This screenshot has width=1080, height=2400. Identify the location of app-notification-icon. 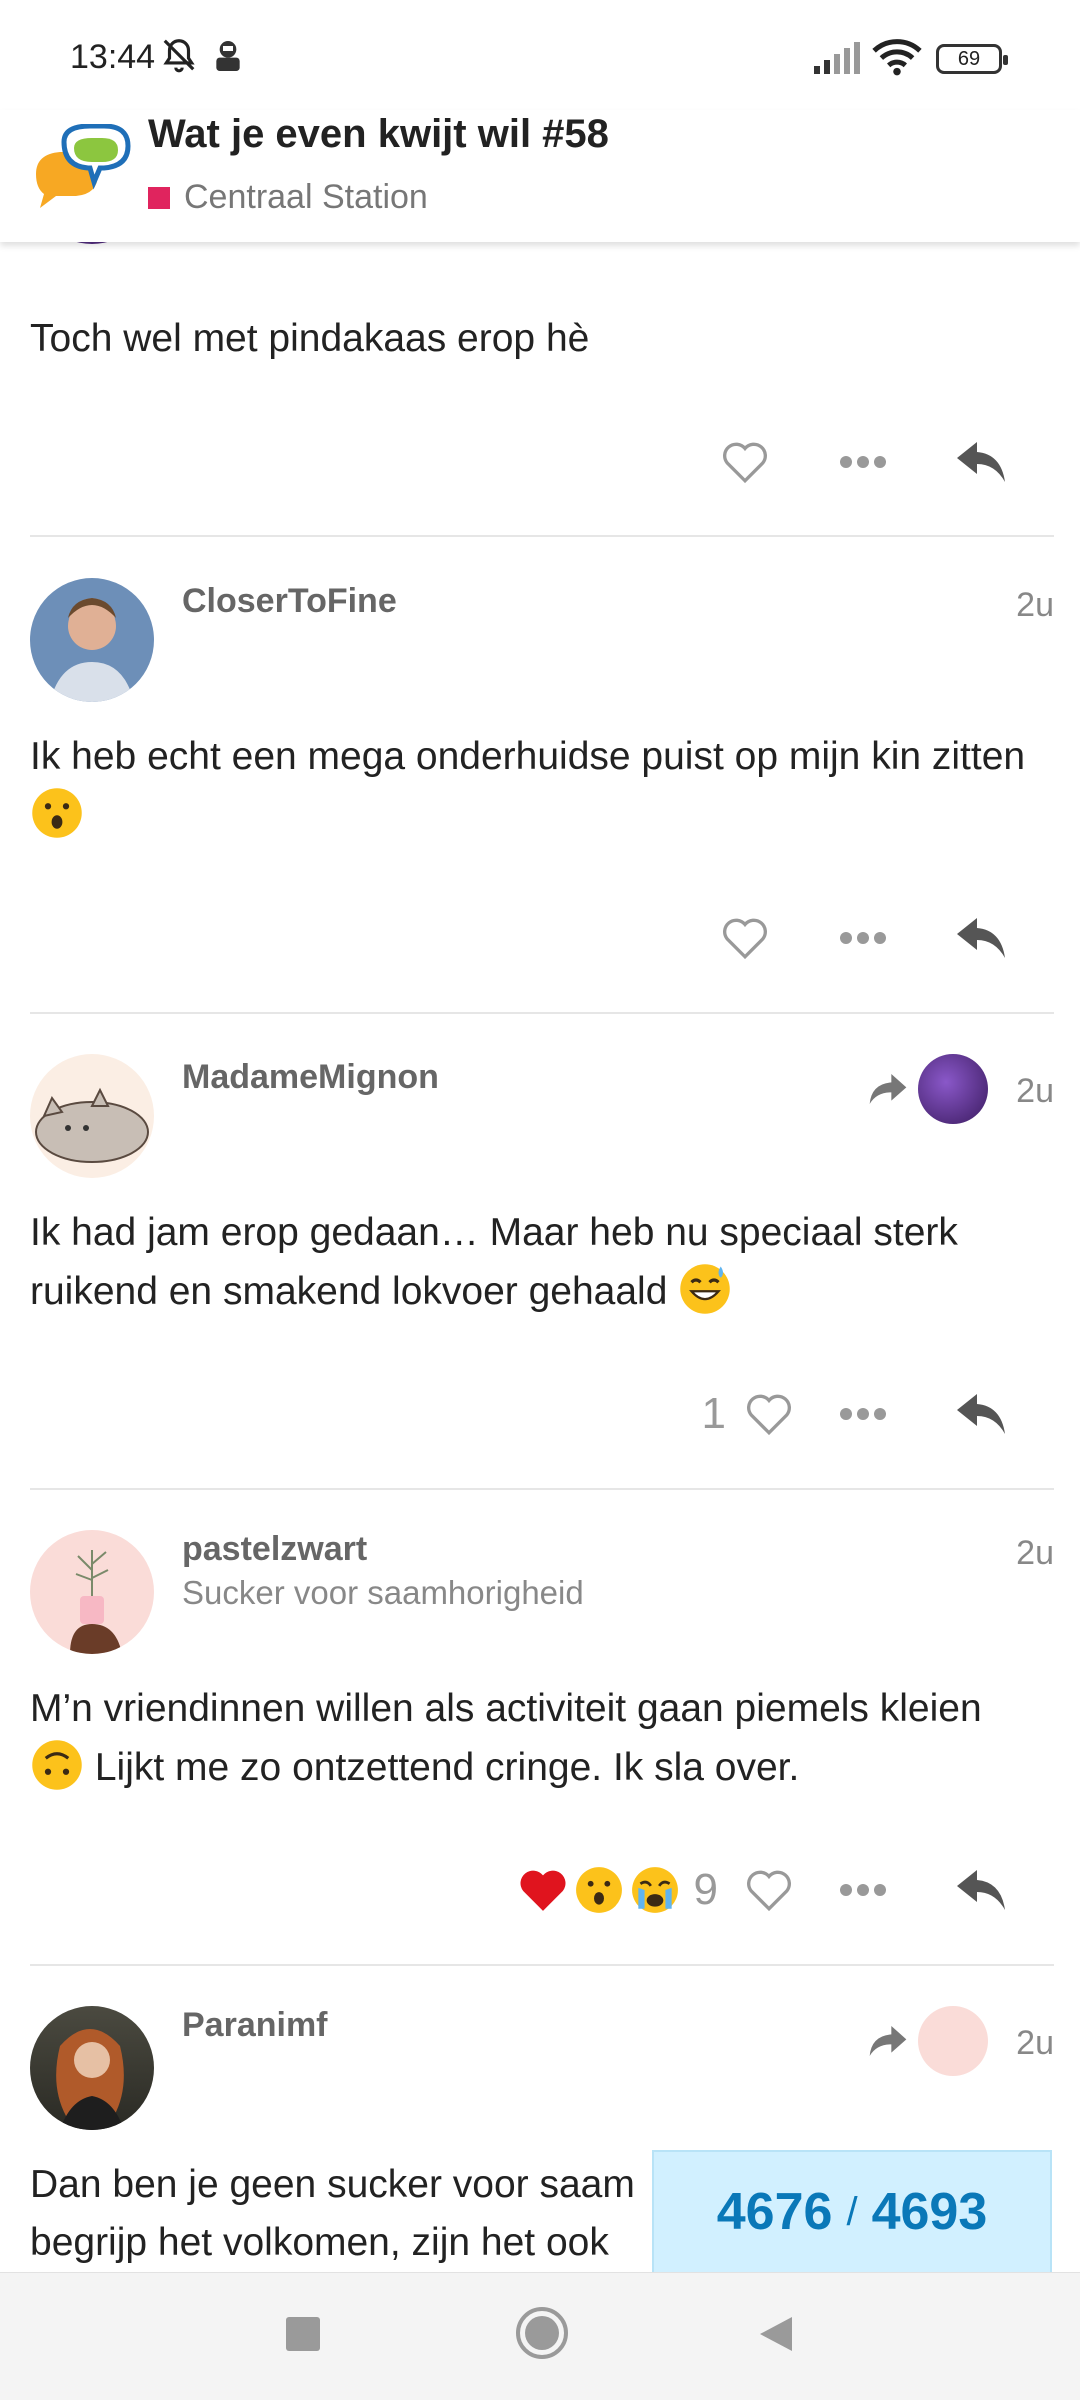
(228, 58).